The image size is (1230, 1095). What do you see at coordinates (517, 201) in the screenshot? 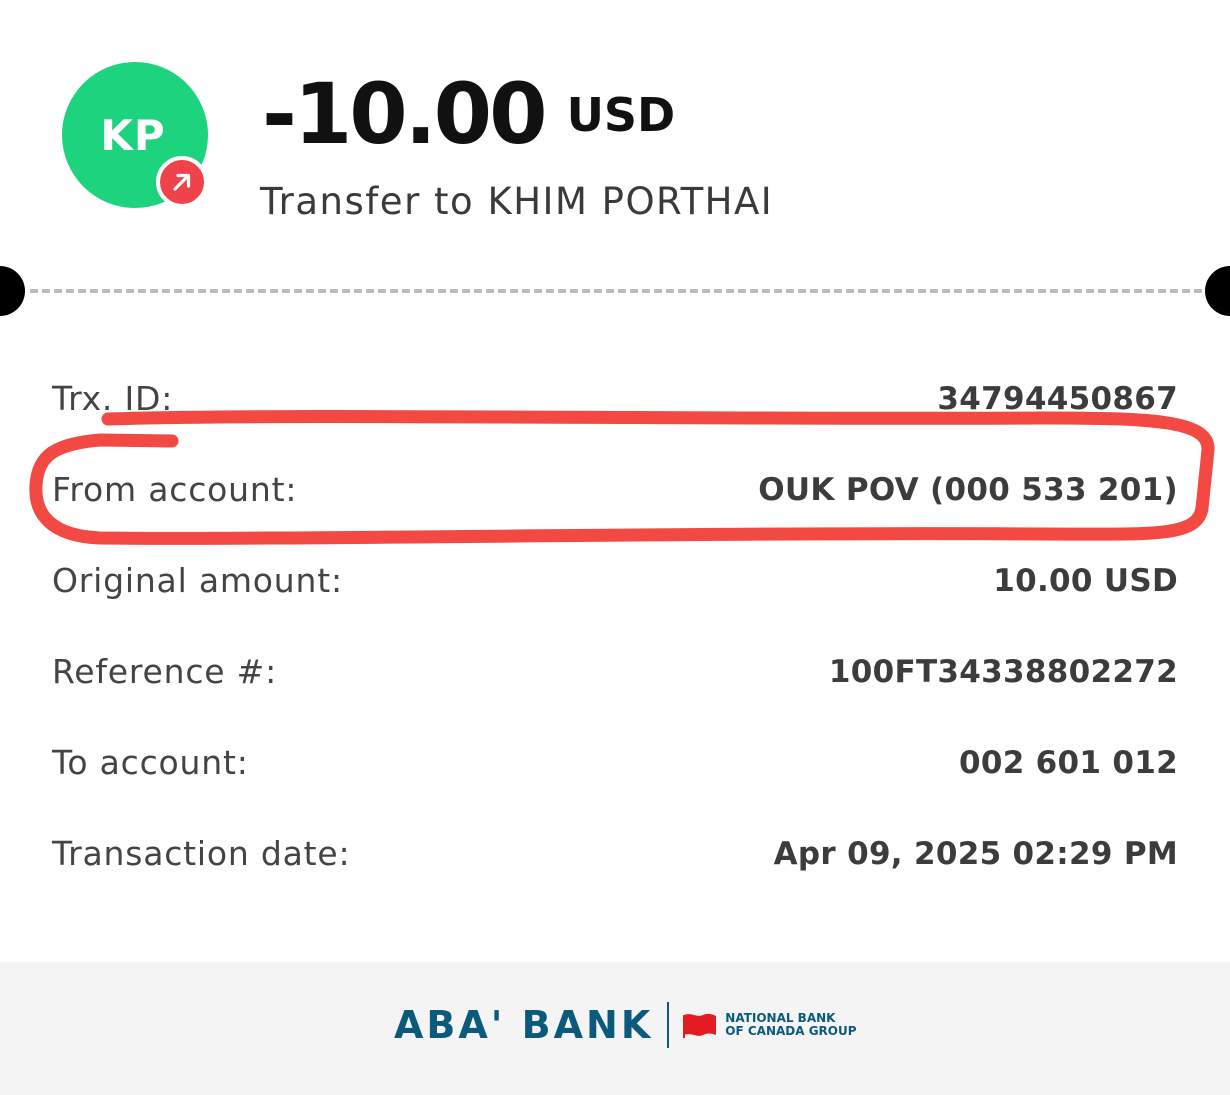
I see `transfer-description: Transfer to KHIM PORTHAI` at bounding box center [517, 201].